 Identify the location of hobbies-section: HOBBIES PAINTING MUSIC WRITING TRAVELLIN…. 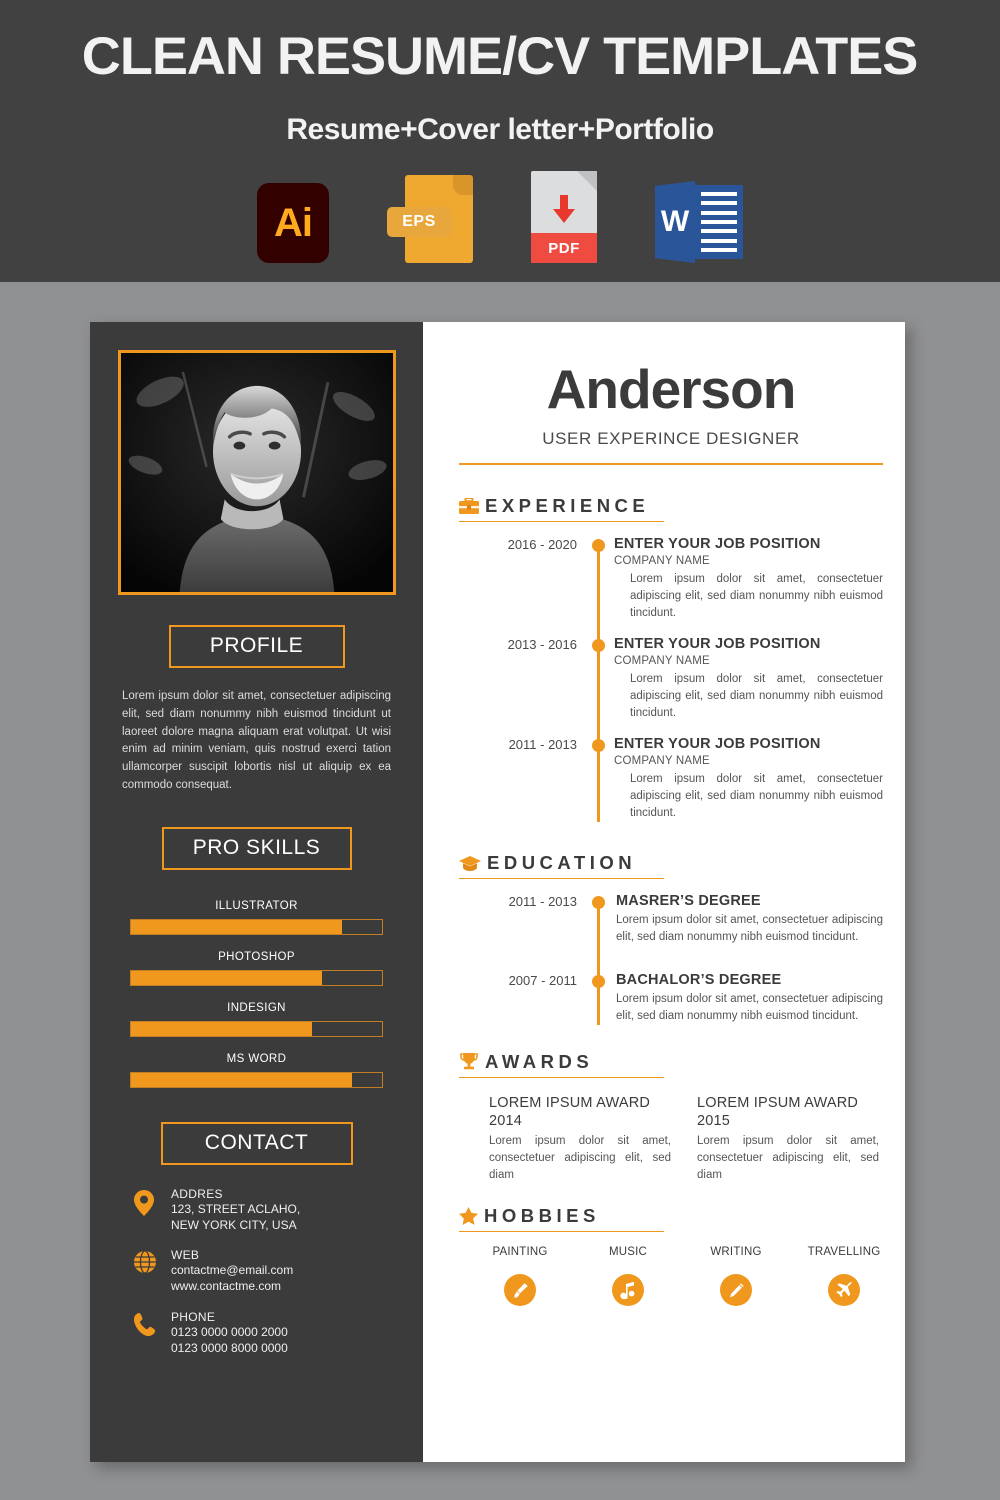
(671, 1256).